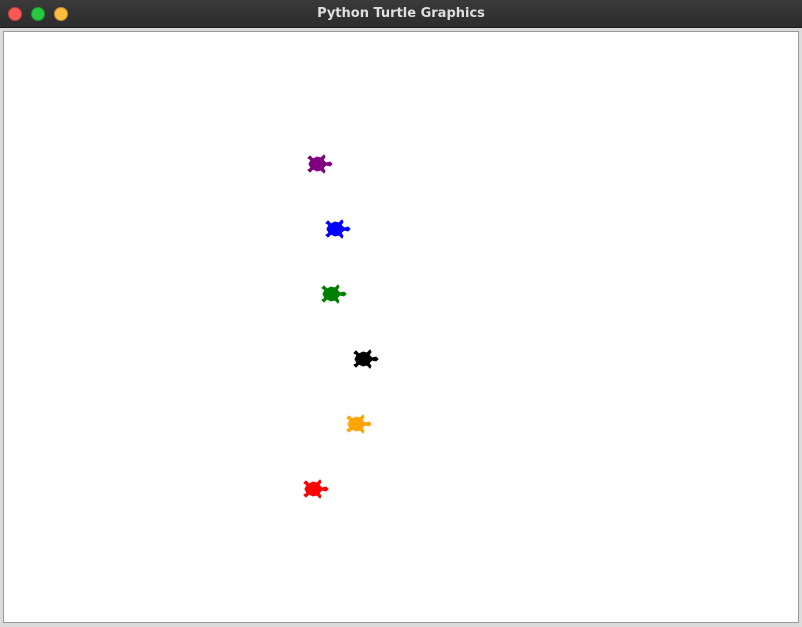 The image size is (802, 627). What do you see at coordinates (341, 326) in the screenshot?
I see `turtle-drawing` at bounding box center [341, 326].